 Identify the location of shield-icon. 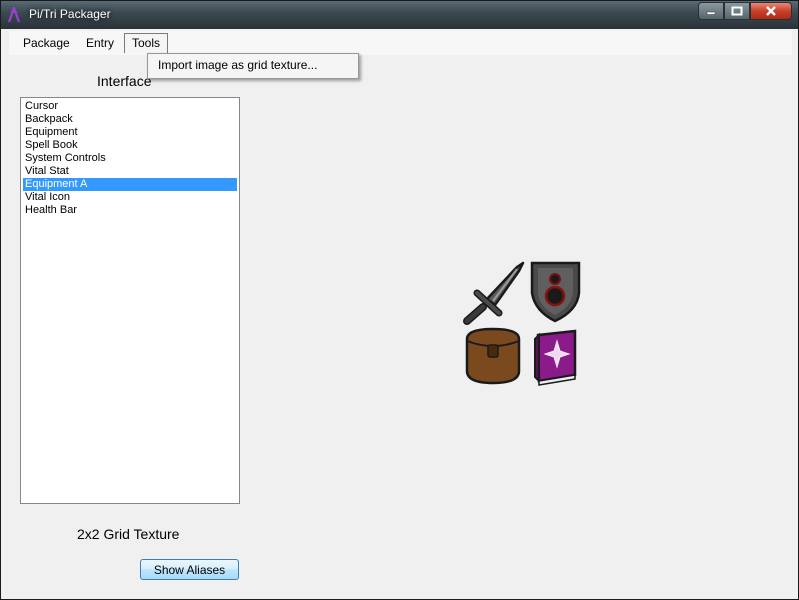
(555, 292).